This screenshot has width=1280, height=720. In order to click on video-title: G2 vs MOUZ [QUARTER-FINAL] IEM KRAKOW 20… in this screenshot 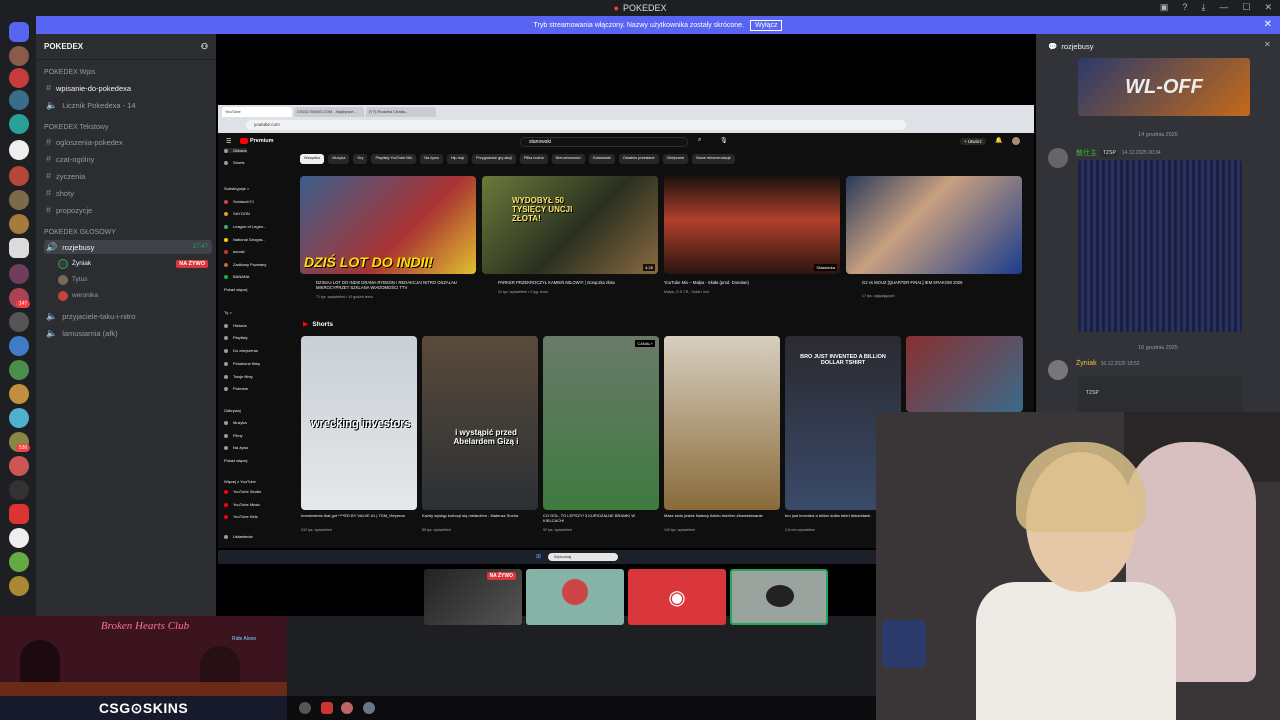, I will do `click(942, 282)`.